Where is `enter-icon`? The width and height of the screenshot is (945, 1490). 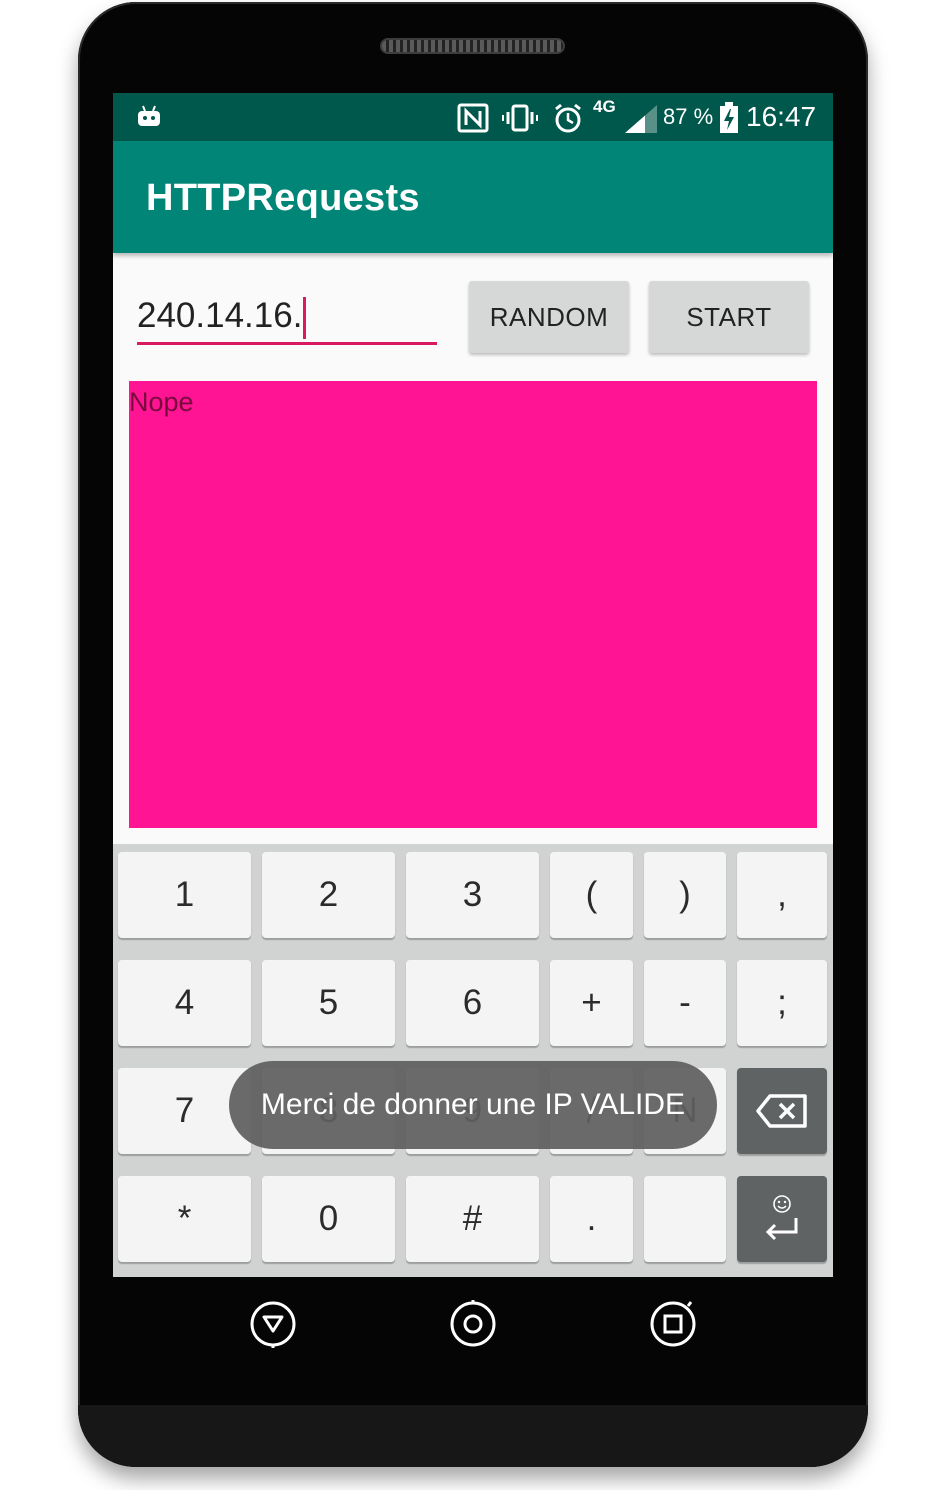 enter-icon is located at coordinates (781, 1229).